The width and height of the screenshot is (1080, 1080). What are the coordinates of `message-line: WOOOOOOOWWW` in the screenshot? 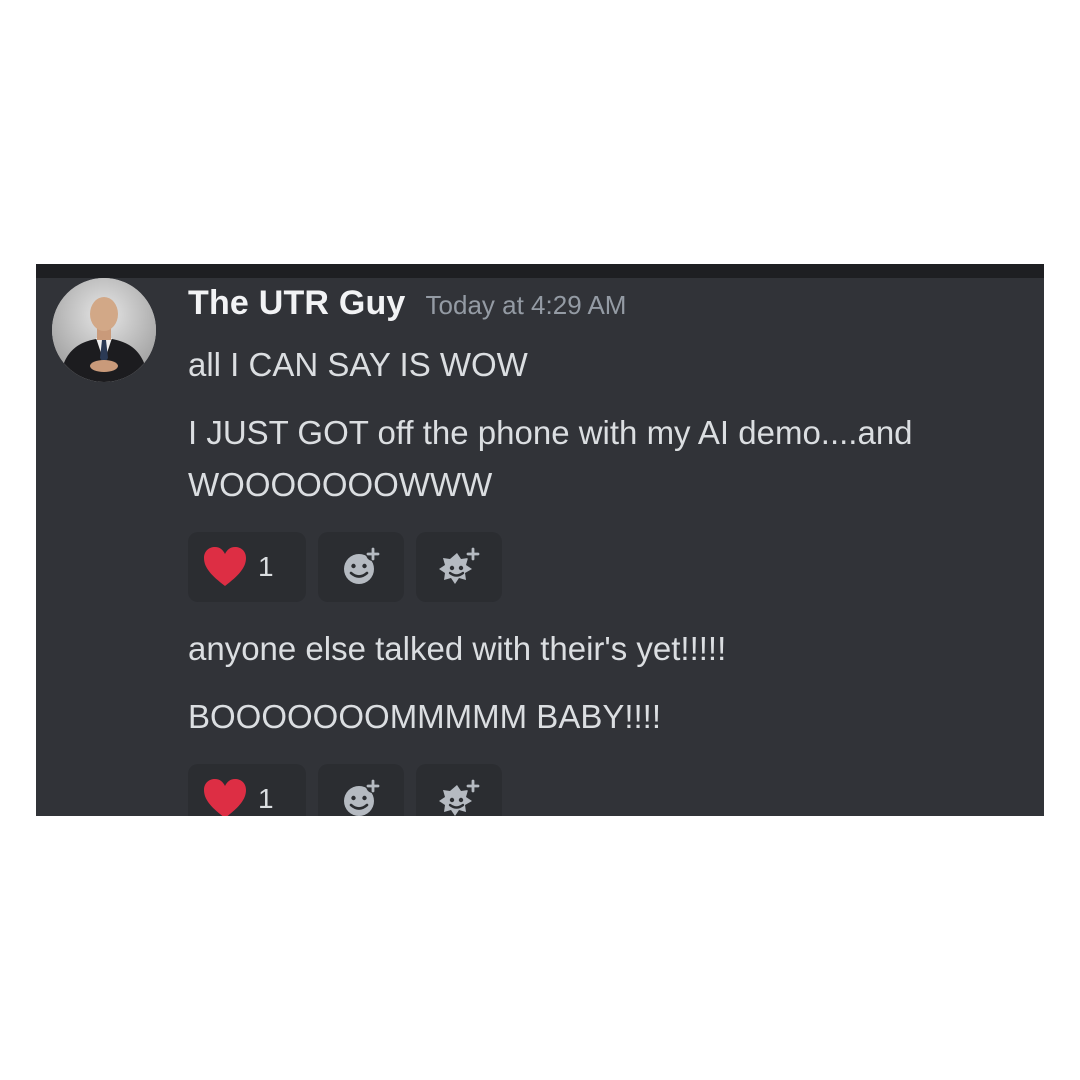 It's located at (340, 484).